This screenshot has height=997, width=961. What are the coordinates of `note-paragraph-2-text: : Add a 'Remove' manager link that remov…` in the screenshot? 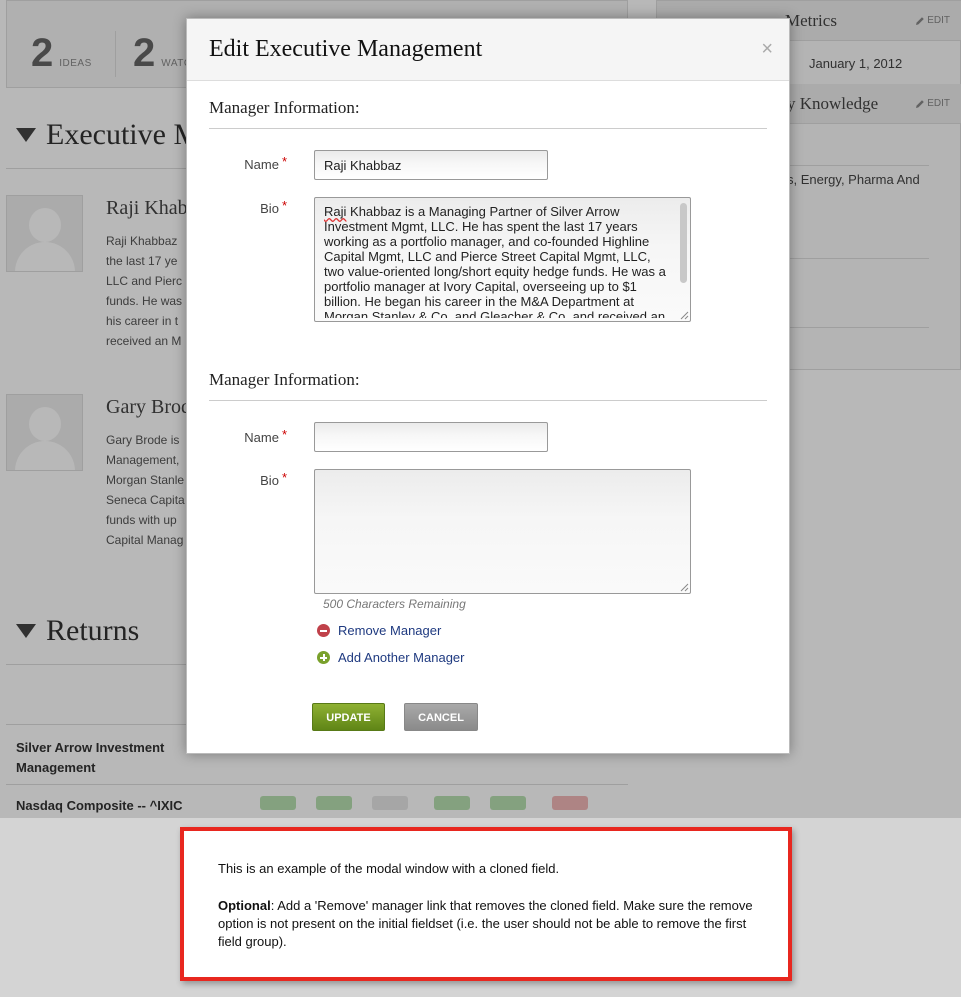 It's located at (485, 923).